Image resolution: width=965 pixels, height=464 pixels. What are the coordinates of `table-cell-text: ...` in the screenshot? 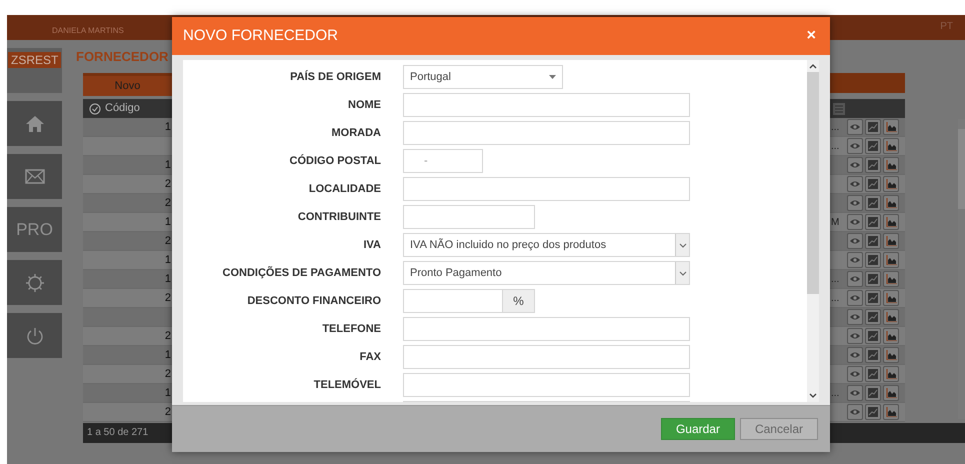 It's located at (835, 279).